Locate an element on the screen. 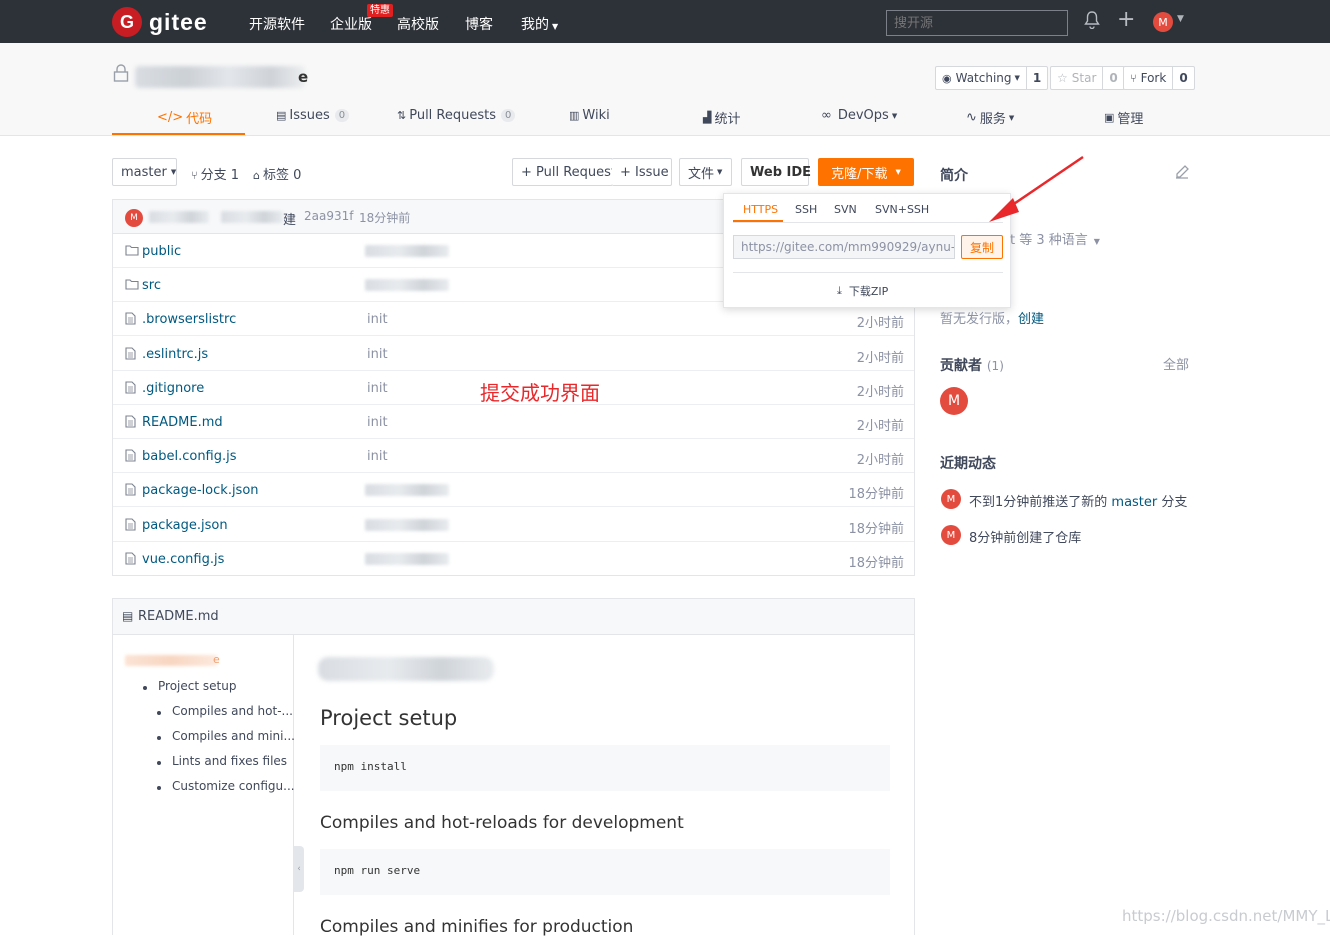  all-contributors-link: 全部 is located at coordinates (1176, 363).